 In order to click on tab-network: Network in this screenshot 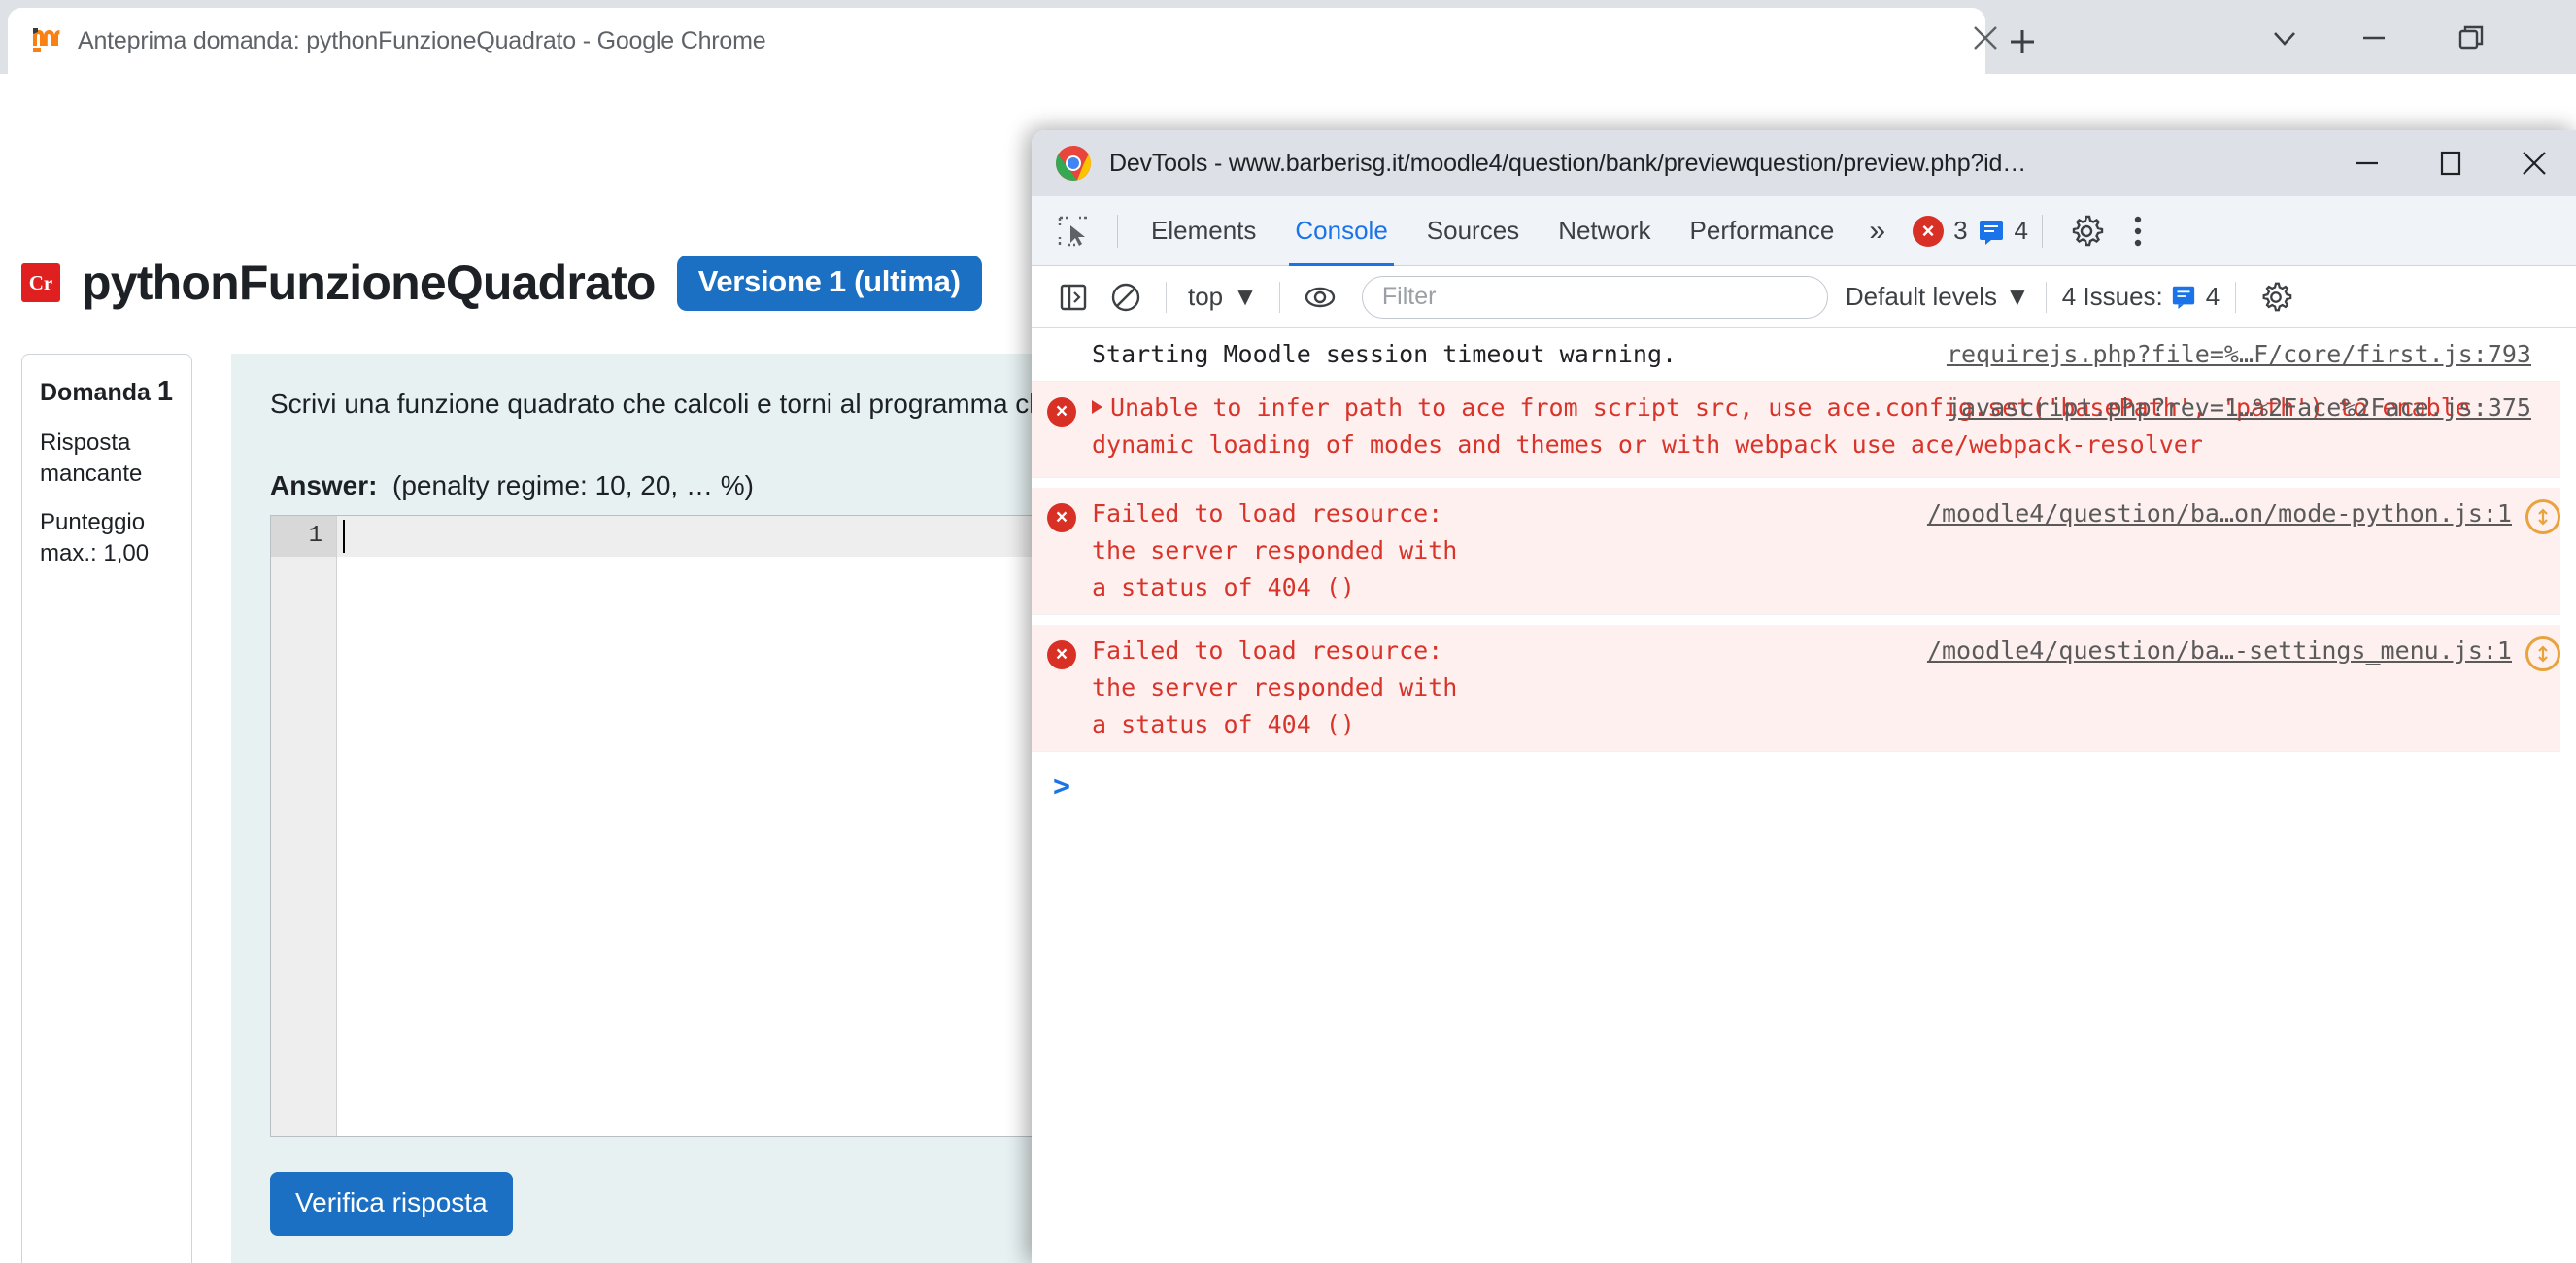, I will do `click(1604, 231)`.